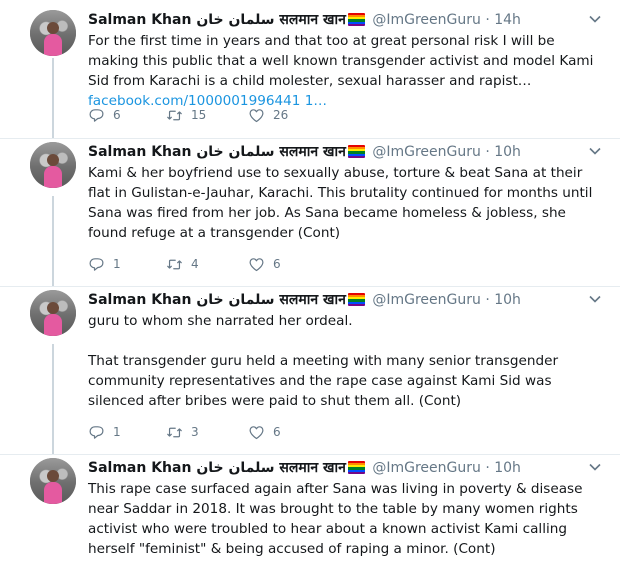 The height and width of the screenshot is (565, 620). I want to click on retweet-count: 3, so click(195, 432).